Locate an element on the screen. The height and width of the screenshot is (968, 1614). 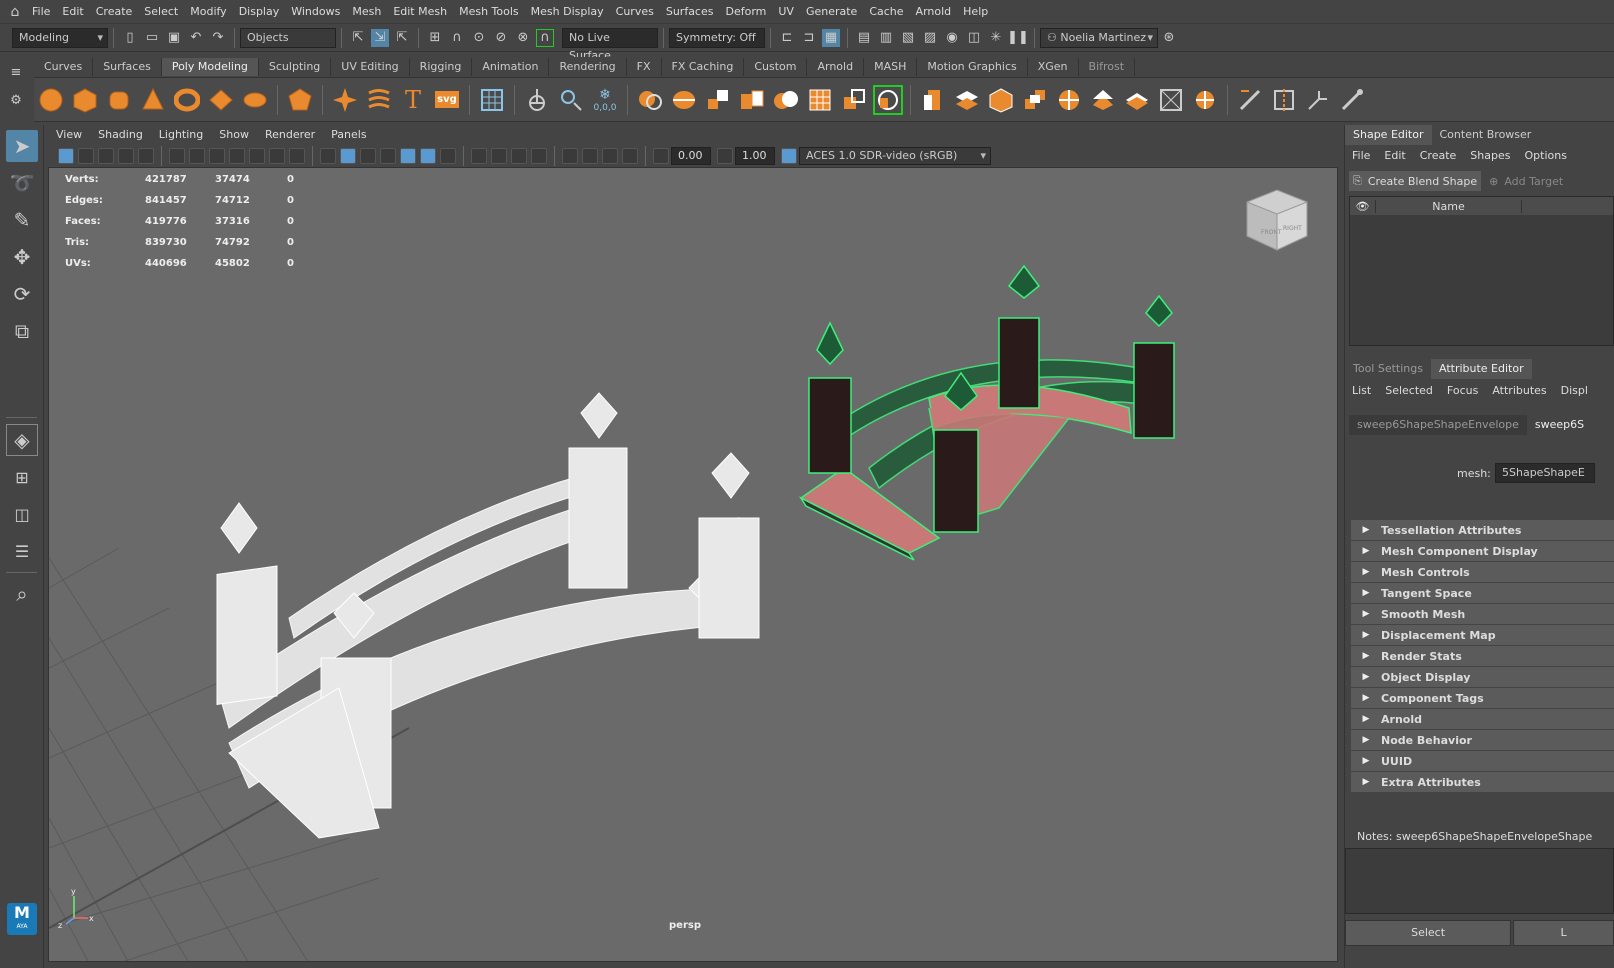
menu-deform: Deform is located at coordinates (745, 12).